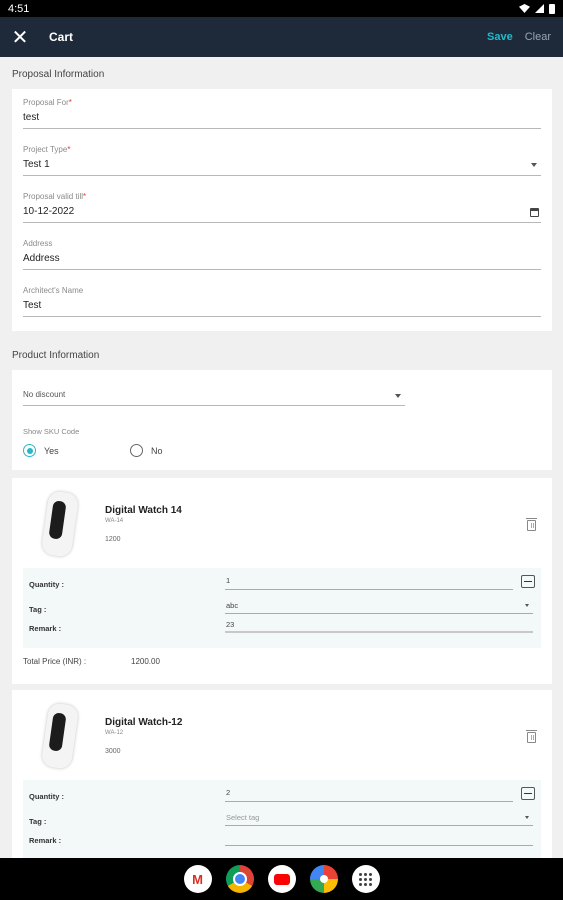 The width and height of the screenshot is (563, 900). Describe the element at coordinates (114, 733) in the screenshot. I see `product-sku: WA-12` at that location.